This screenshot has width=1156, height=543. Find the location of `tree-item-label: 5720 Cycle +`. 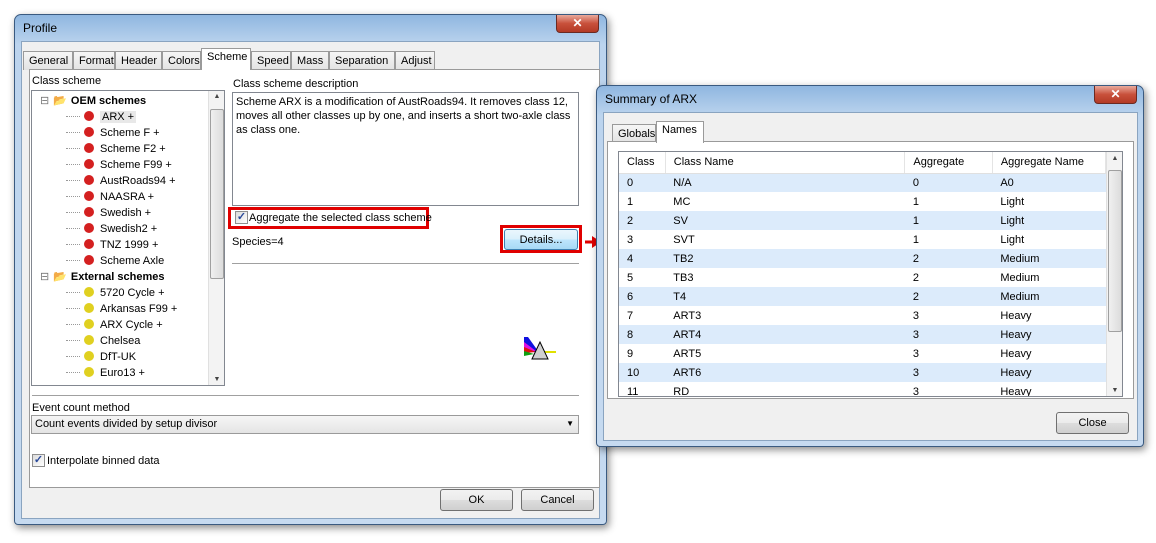

tree-item-label: 5720 Cycle + is located at coordinates (132, 293).